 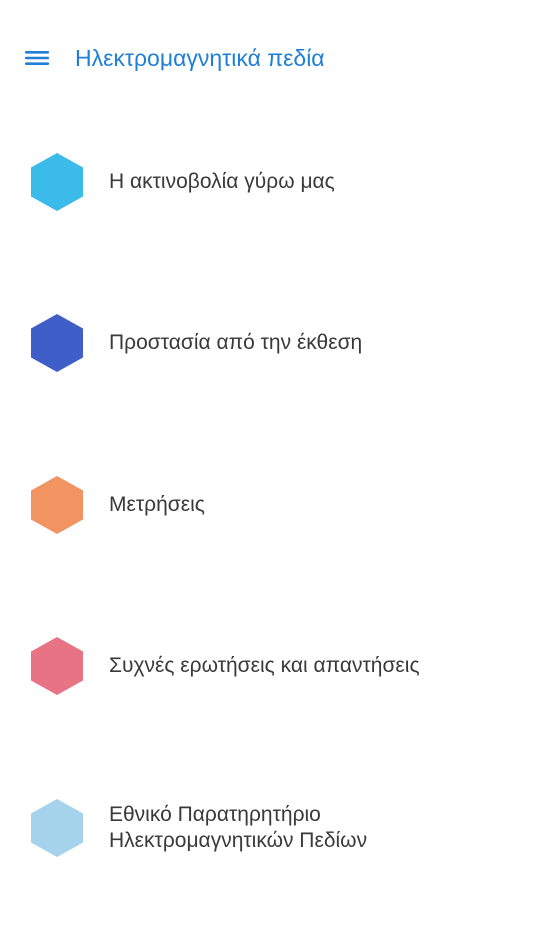 I want to click on menu-item-label: Μετρήσεις, so click(x=157, y=504).